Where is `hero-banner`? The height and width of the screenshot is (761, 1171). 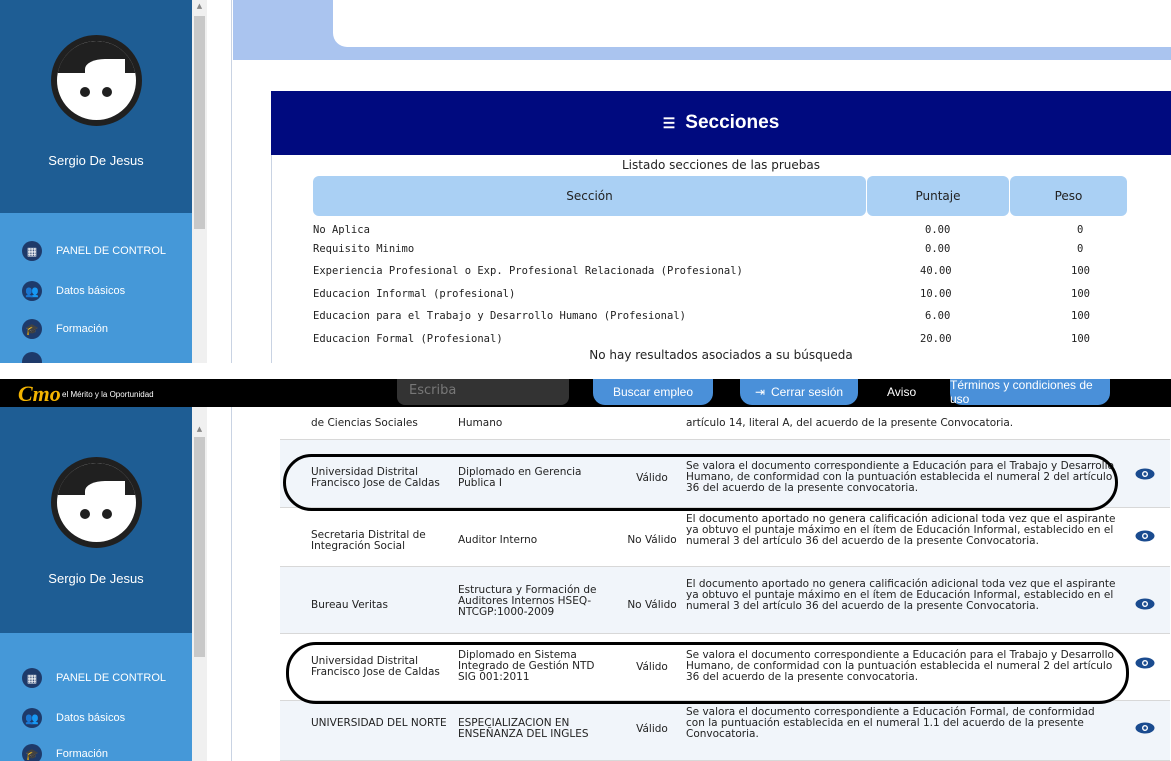
hero-banner is located at coordinates (702, 30).